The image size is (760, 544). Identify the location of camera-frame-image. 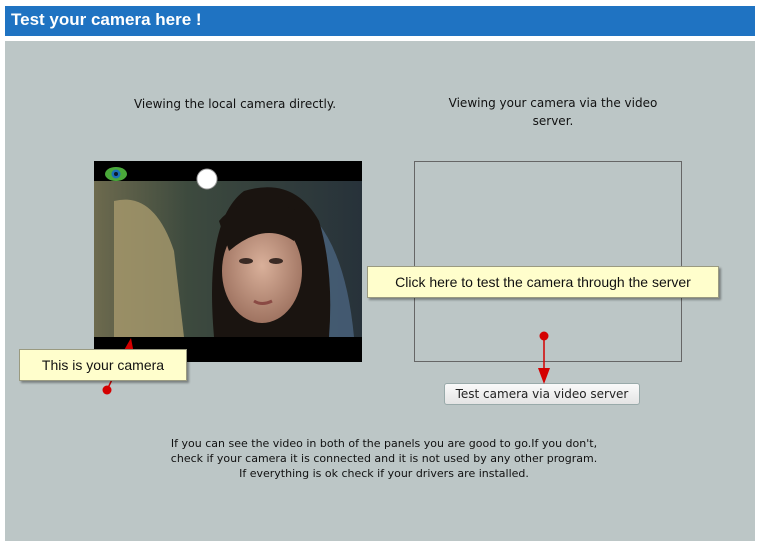
(228, 261).